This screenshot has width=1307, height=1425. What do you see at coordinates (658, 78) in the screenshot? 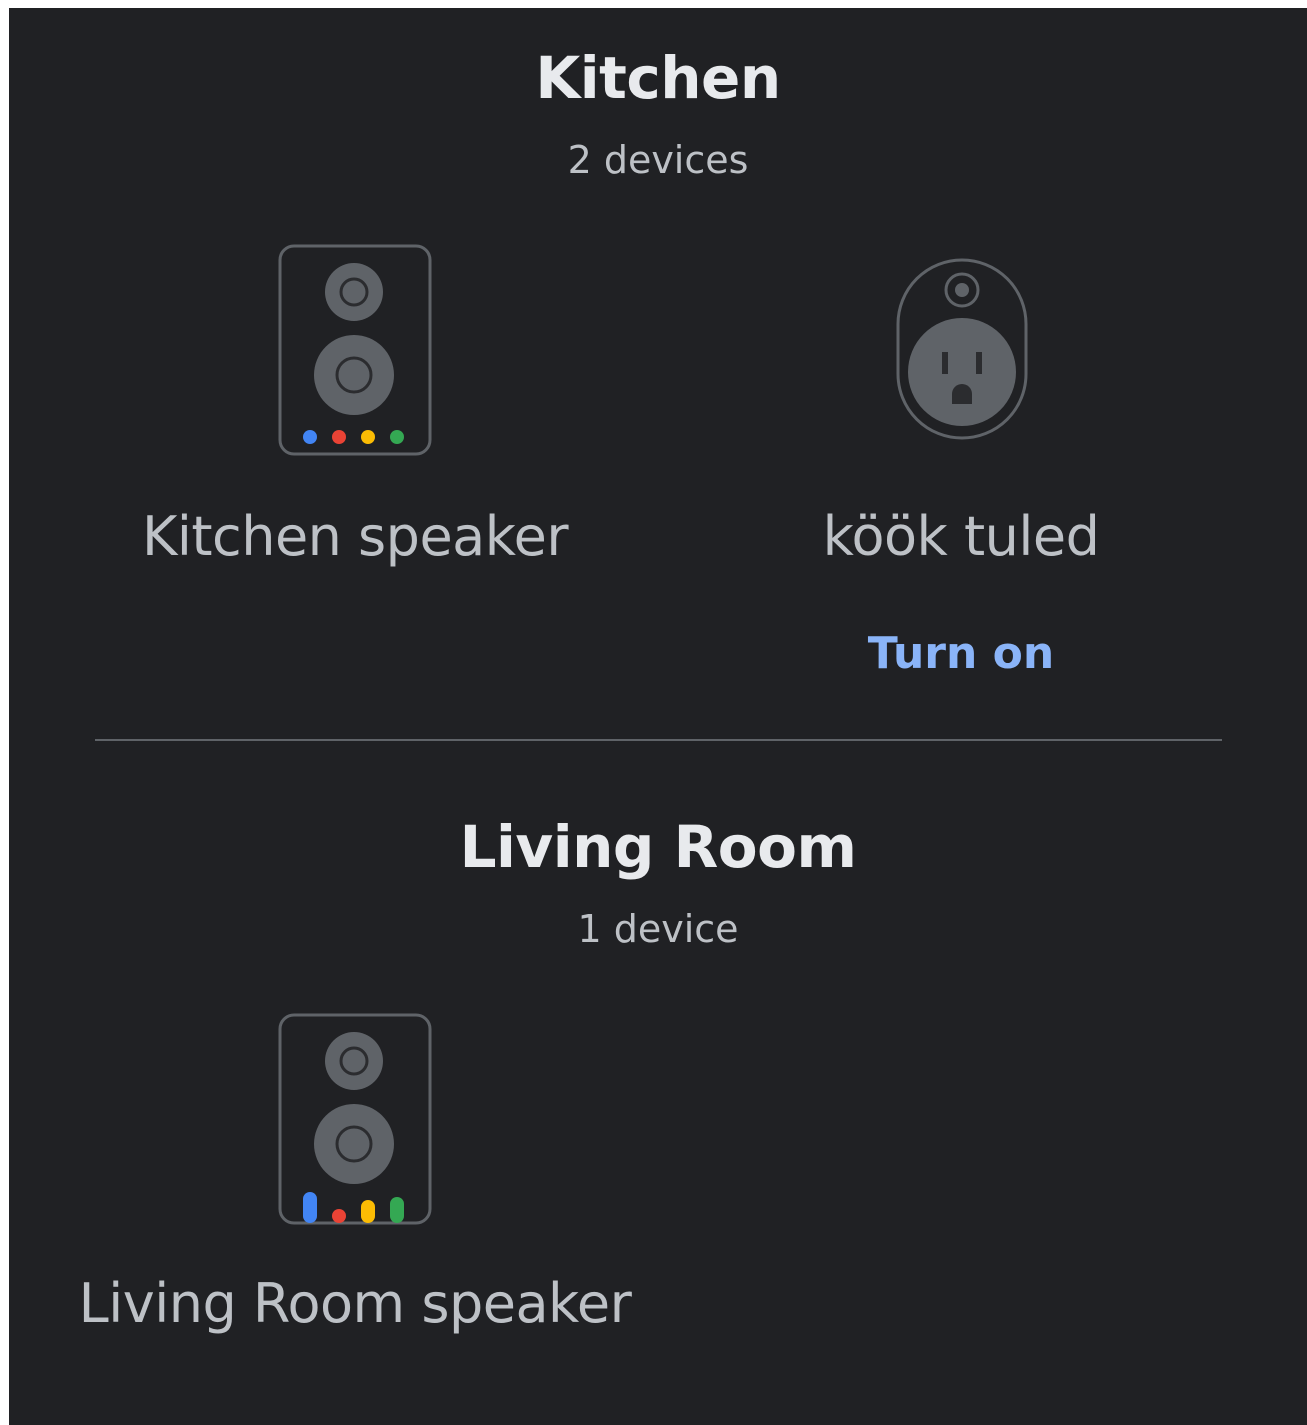
I see `room-title: Kitchen` at bounding box center [658, 78].